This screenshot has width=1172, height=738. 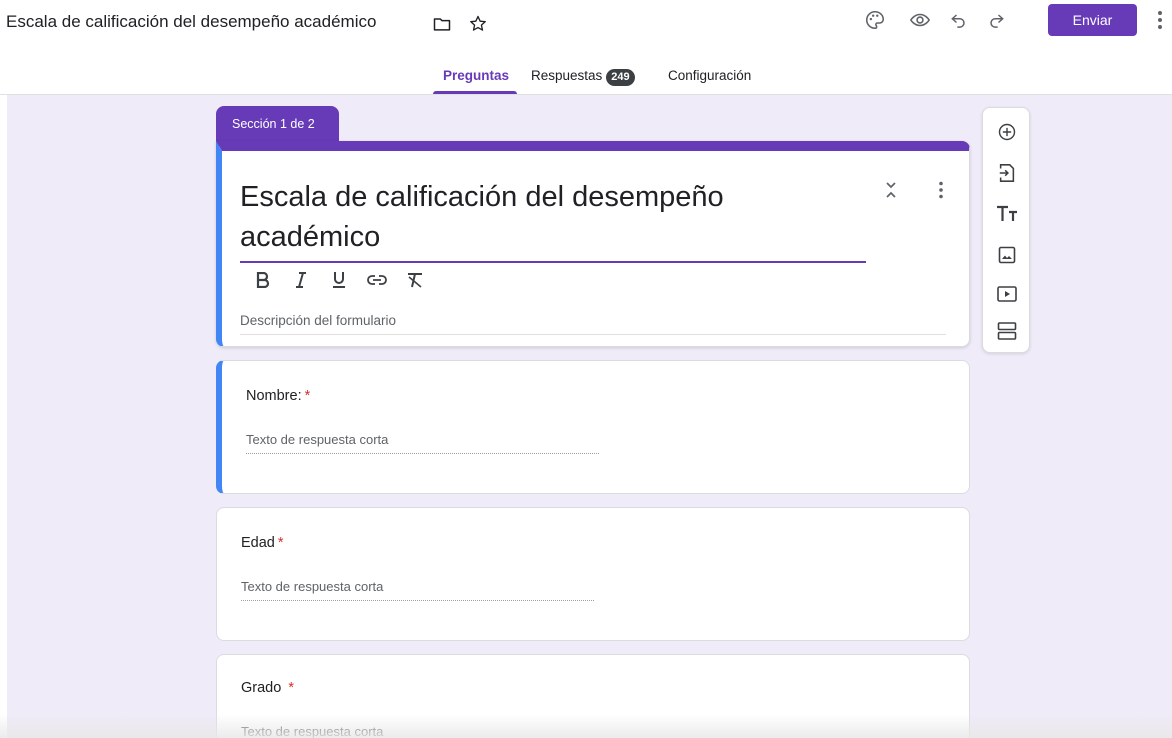 I want to click on question-card: Nombre: * Texto de respuesta corta, so click(x=593, y=427).